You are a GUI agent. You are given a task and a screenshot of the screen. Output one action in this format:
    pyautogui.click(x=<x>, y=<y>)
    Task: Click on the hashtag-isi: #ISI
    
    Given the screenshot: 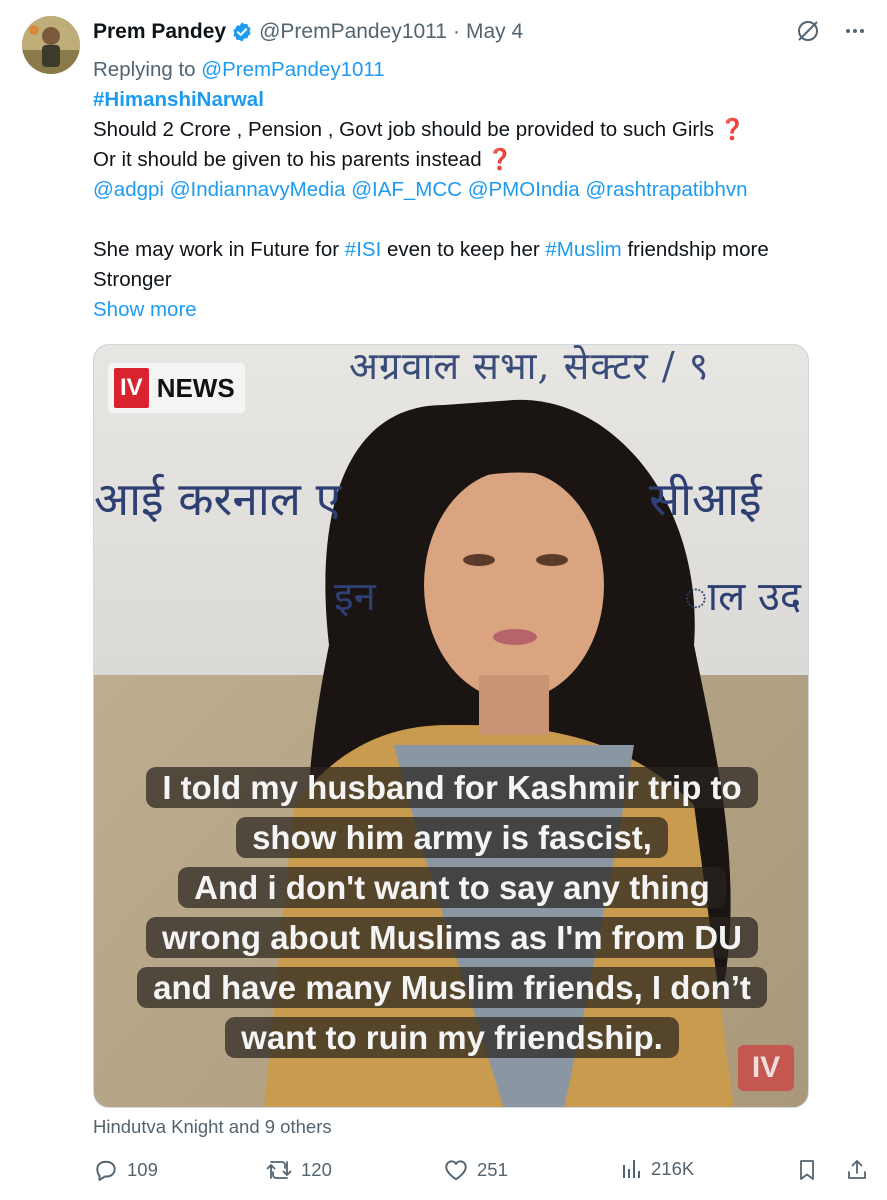 What is the action you would take?
    pyautogui.click(x=363, y=249)
    